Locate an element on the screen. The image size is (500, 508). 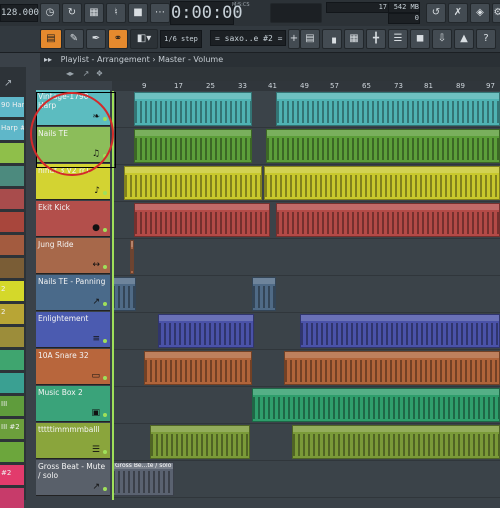
piano-roll-button: ▗ is located at coordinates (332, 39).